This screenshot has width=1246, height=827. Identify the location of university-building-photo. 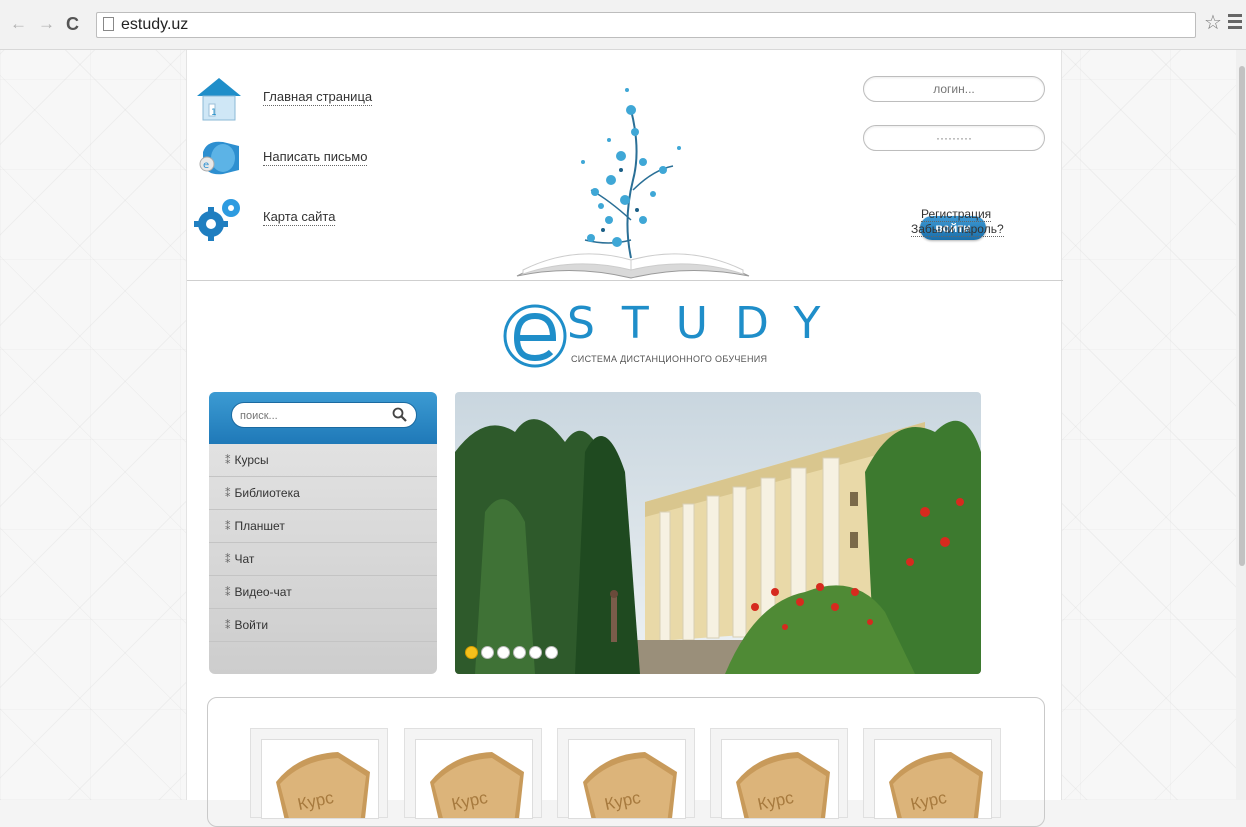
(718, 533).